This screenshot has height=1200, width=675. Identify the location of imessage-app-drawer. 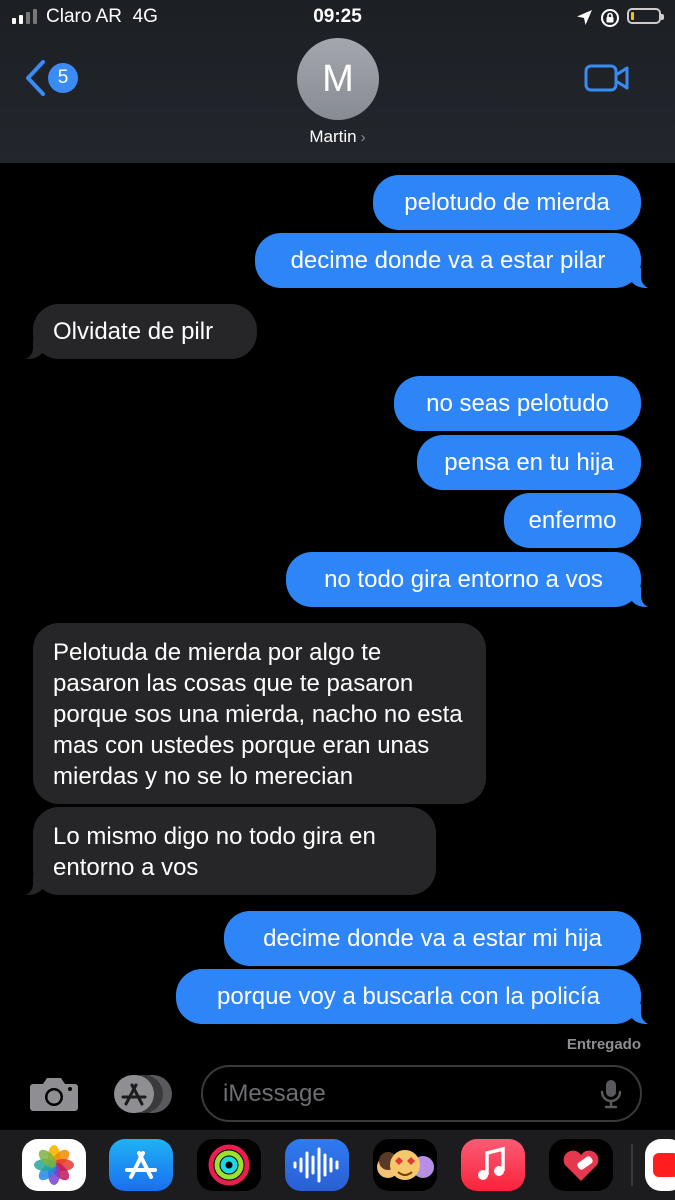
(337, 1165).